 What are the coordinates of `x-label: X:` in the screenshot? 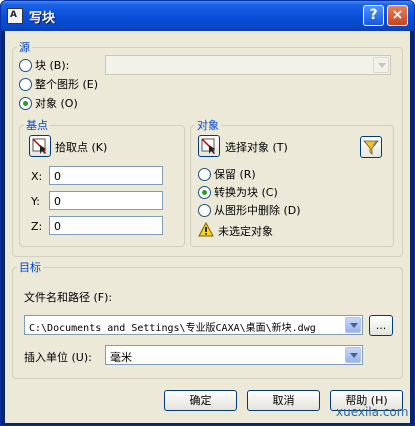 It's located at (37, 176).